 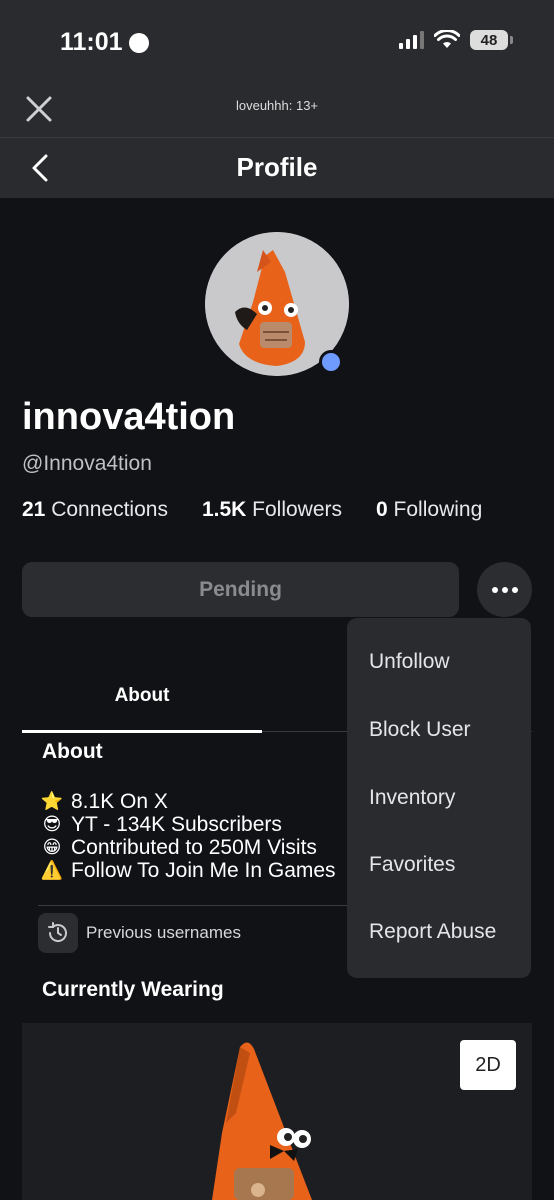 I want to click on bio-line: ⭐ 8.1K On X, so click(x=193, y=801).